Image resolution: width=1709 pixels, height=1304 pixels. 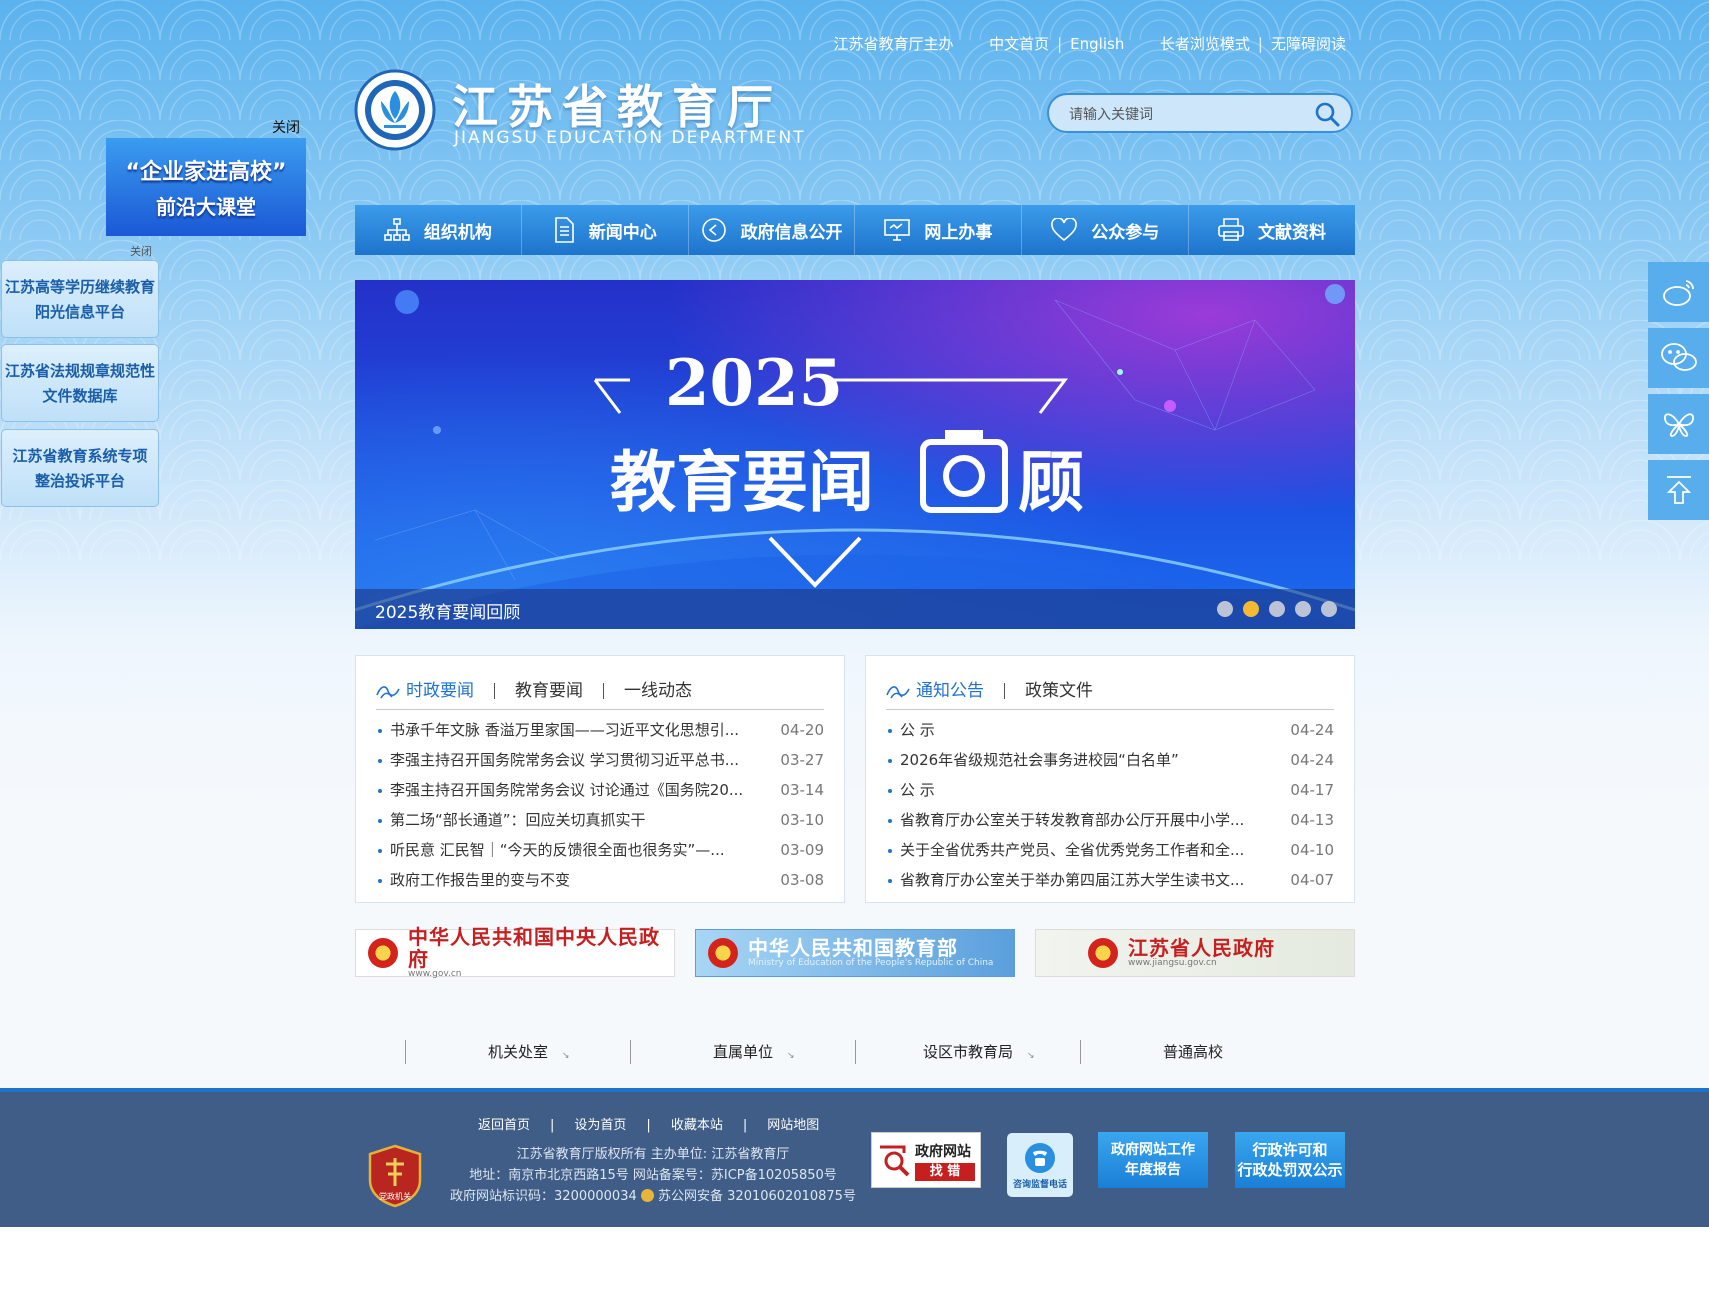 What do you see at coordinates (515, 953) in the screenshot?
I see `link-central-government: 中华人民共和国中央人民政府 www.gov.cn` at bounding box center [515, 953].